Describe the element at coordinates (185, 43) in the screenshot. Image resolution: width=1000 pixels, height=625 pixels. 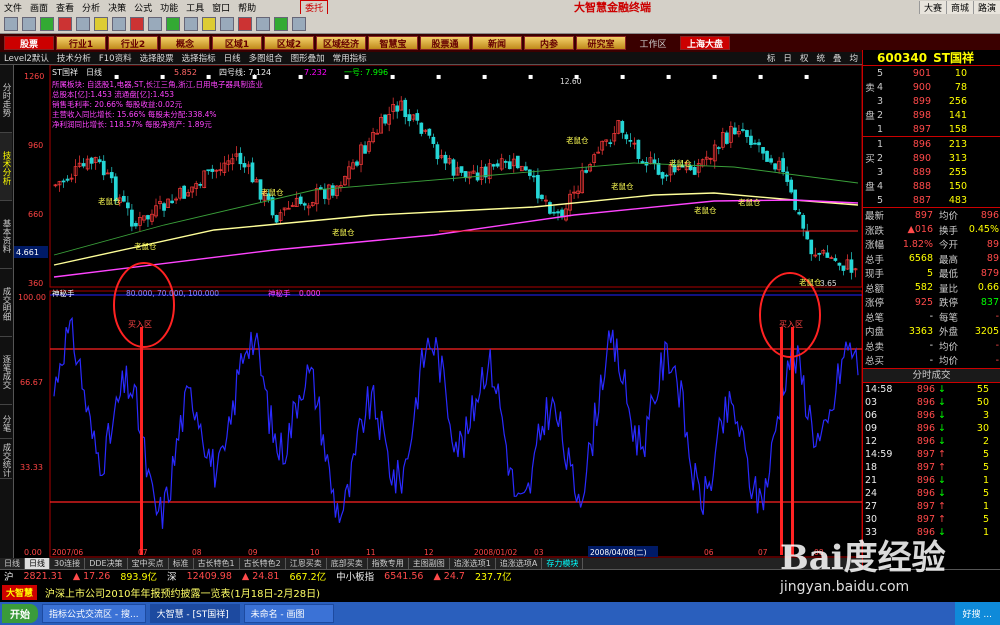
I see `nav-concept: 概念` at that location.